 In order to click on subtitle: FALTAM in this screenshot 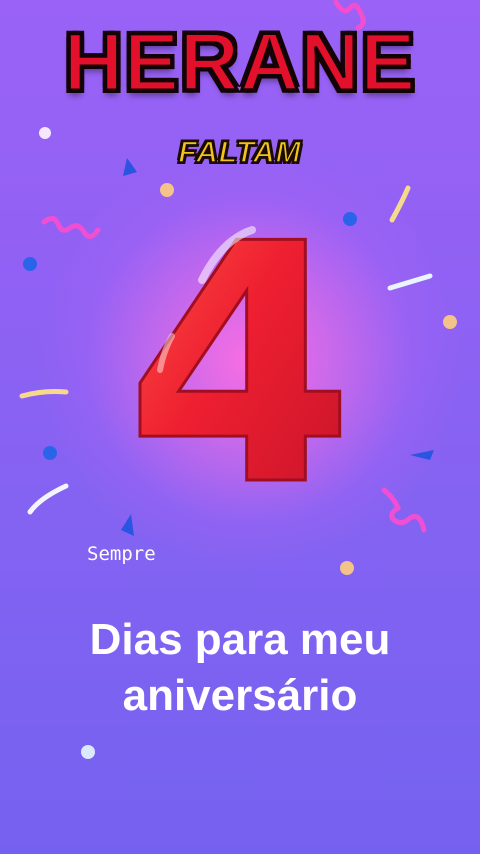, I will do `click(240, 152)`.